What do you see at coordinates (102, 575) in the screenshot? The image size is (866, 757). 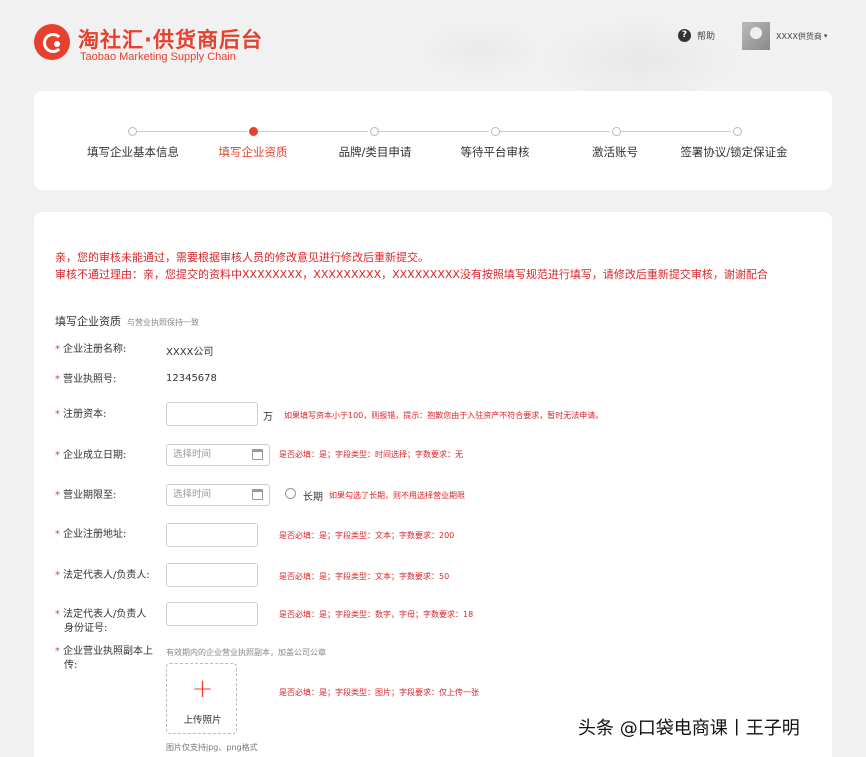 I see `legal-rep-label: * 法定代表人/负责人:` at bounding box center [102, 575].